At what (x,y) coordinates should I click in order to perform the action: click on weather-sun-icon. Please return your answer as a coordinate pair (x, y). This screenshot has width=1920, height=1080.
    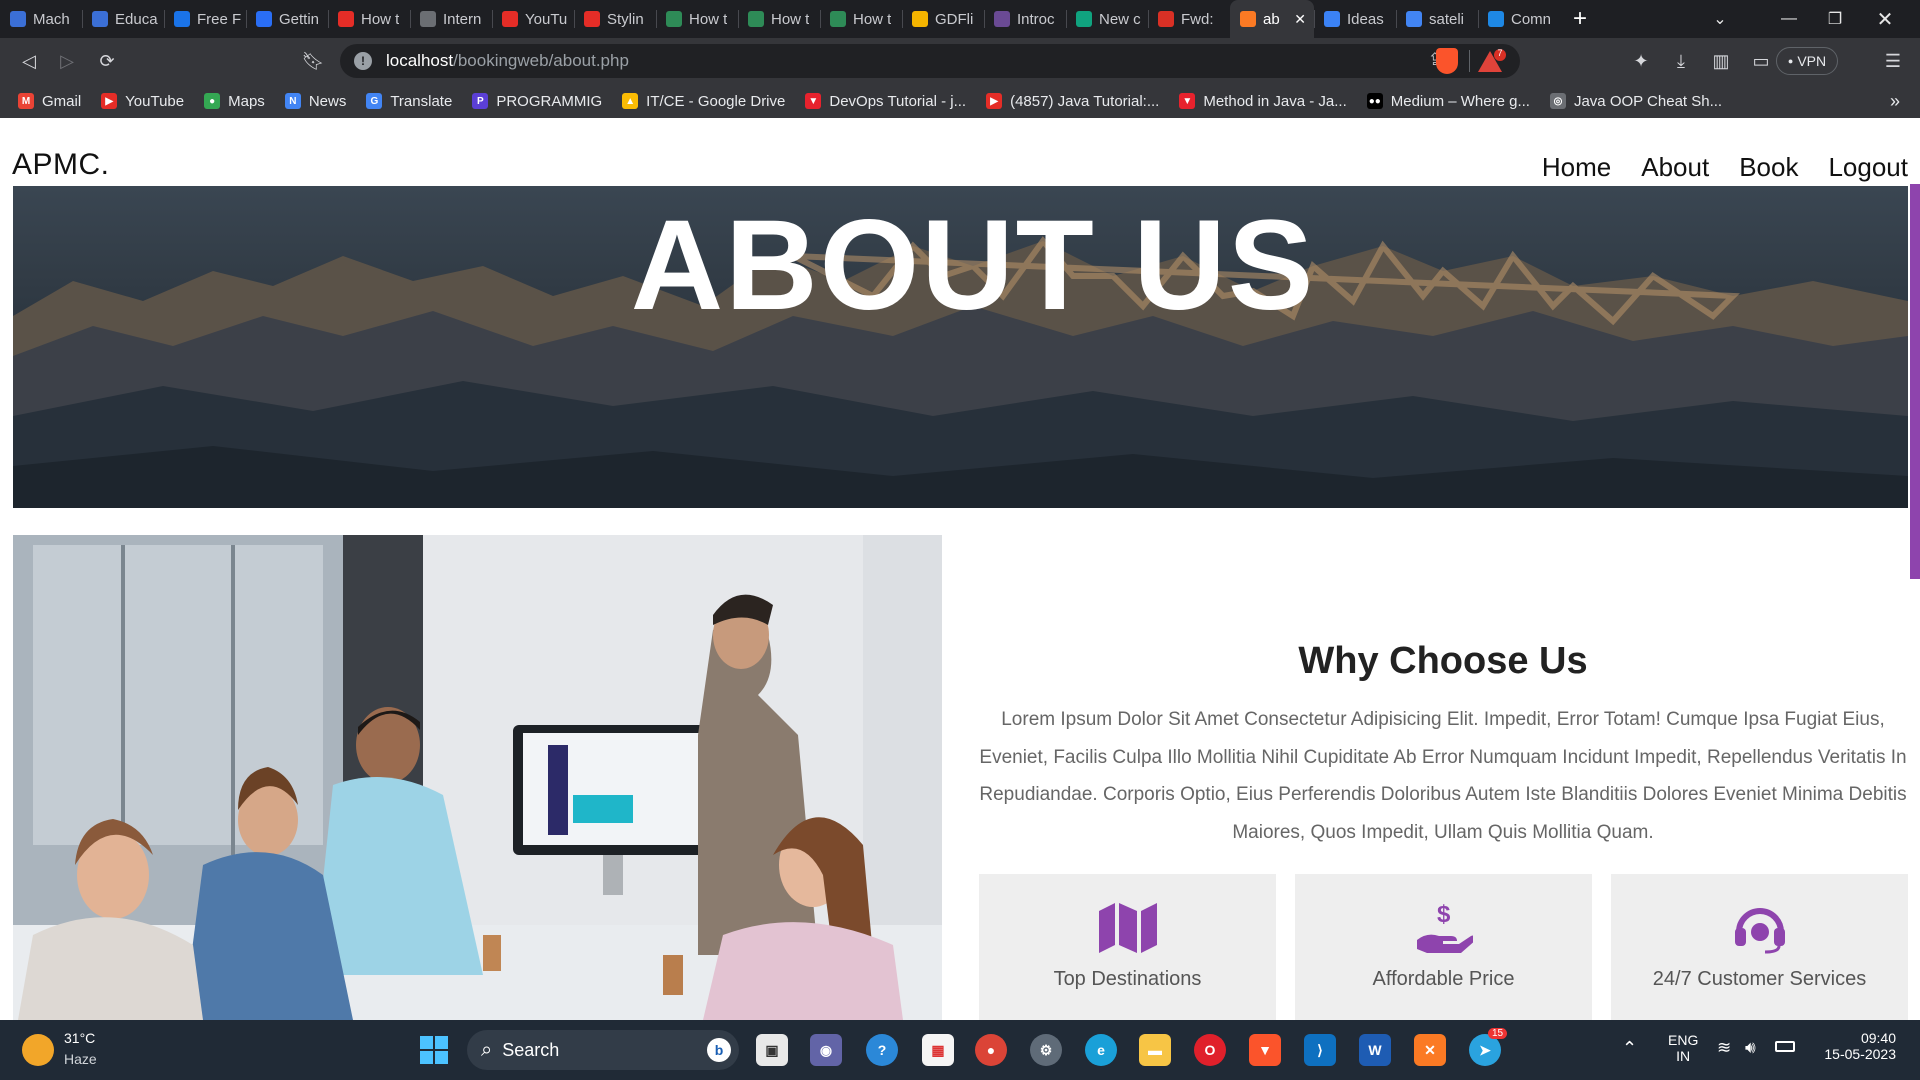
    Looking at the image, I should click on (38, 1050).